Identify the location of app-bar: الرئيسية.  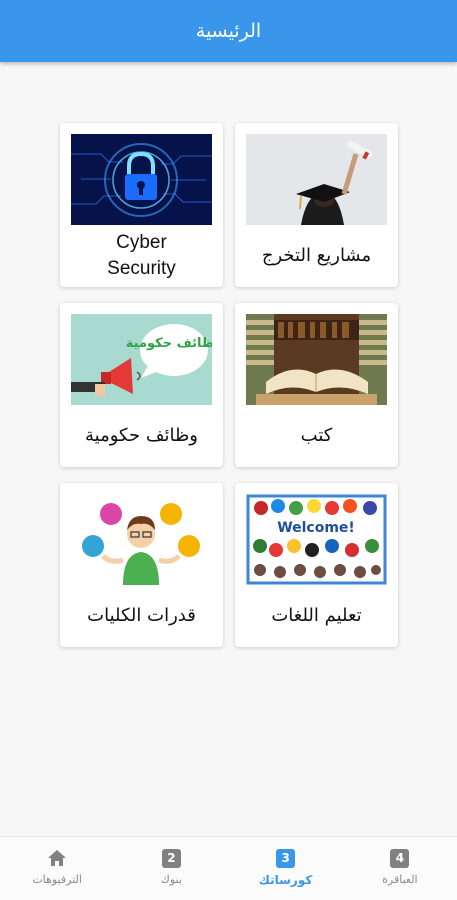
(228, 31).